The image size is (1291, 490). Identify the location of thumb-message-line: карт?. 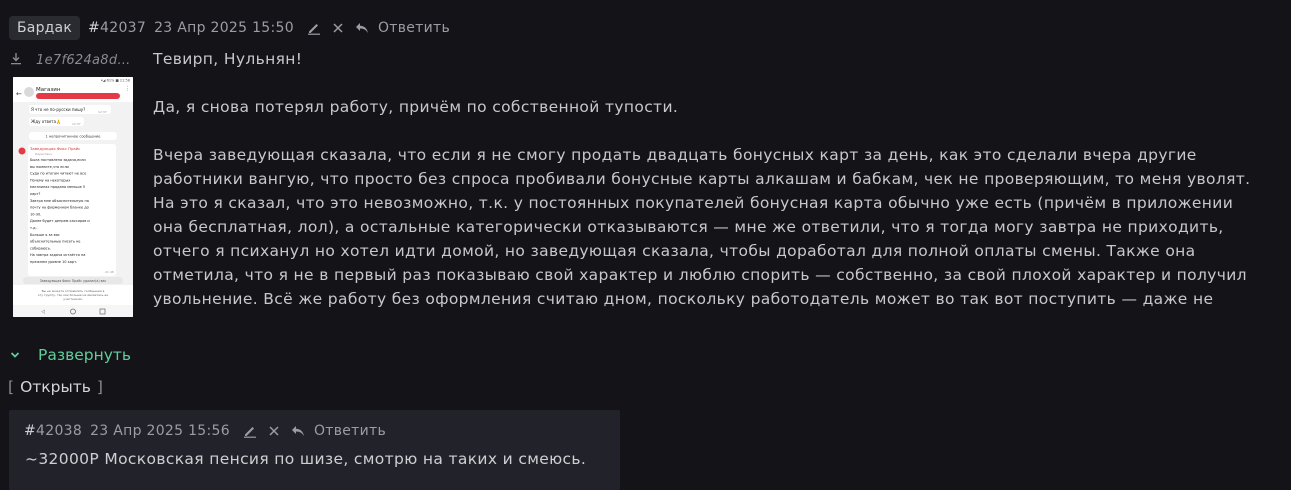
(35, 194).